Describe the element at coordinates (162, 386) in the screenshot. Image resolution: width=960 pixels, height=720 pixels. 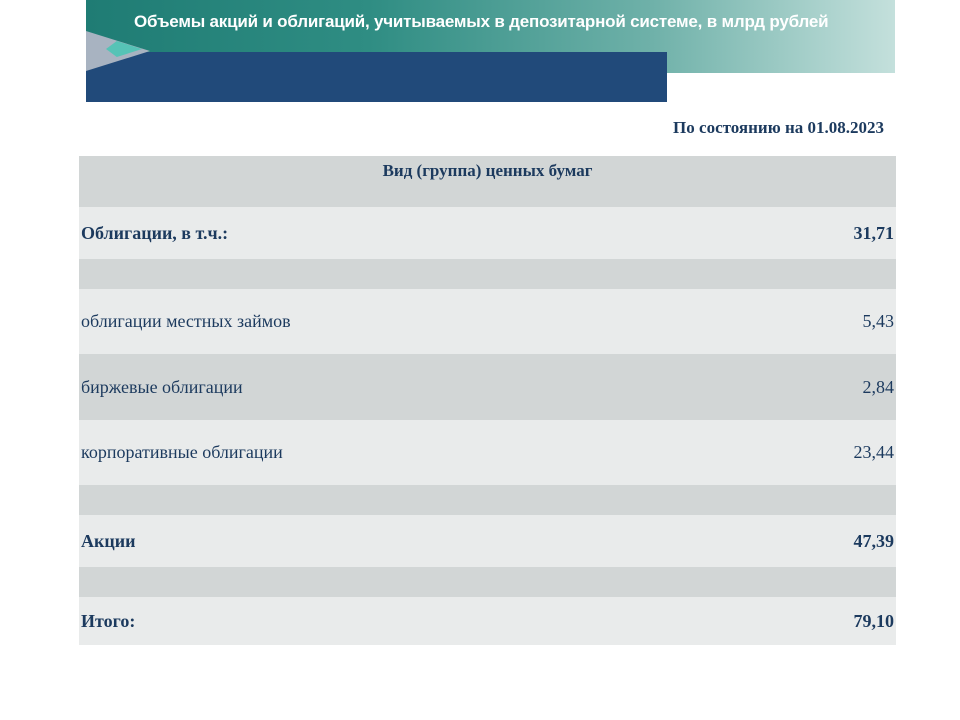
I see `row-label: биржевые облигации` at that location.